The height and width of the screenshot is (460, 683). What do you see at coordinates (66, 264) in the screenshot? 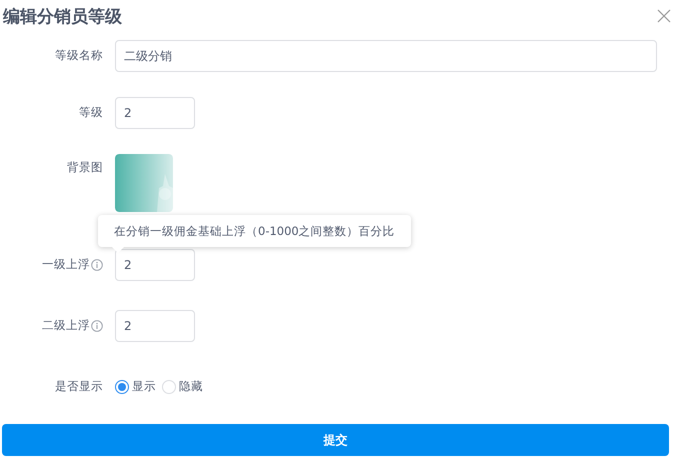
I see `field-label: 一级上浮` at bounding box center [66, 264].